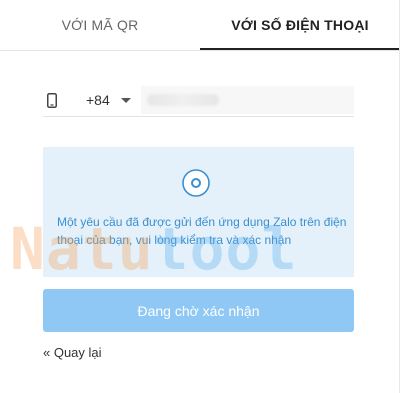 This screenshot has width=400, height=393. Describe the element at coordinates (98, 100) in the screenshot. I see `country-code: +84` at that location.